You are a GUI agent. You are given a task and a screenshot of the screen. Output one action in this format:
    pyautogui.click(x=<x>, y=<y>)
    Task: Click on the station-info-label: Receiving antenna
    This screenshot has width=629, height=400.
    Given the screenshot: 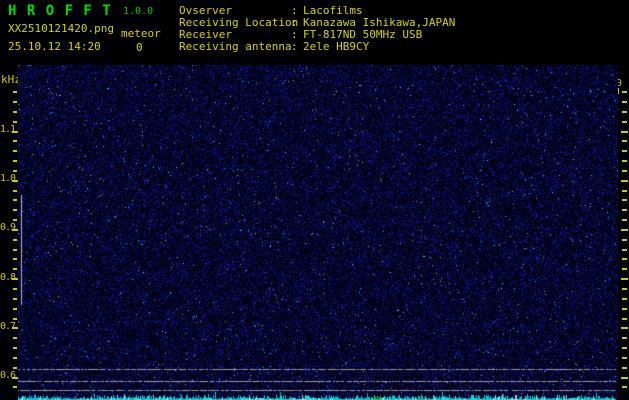 What is the action you would take?
    pyautogui.click(x=235, y=46)
    